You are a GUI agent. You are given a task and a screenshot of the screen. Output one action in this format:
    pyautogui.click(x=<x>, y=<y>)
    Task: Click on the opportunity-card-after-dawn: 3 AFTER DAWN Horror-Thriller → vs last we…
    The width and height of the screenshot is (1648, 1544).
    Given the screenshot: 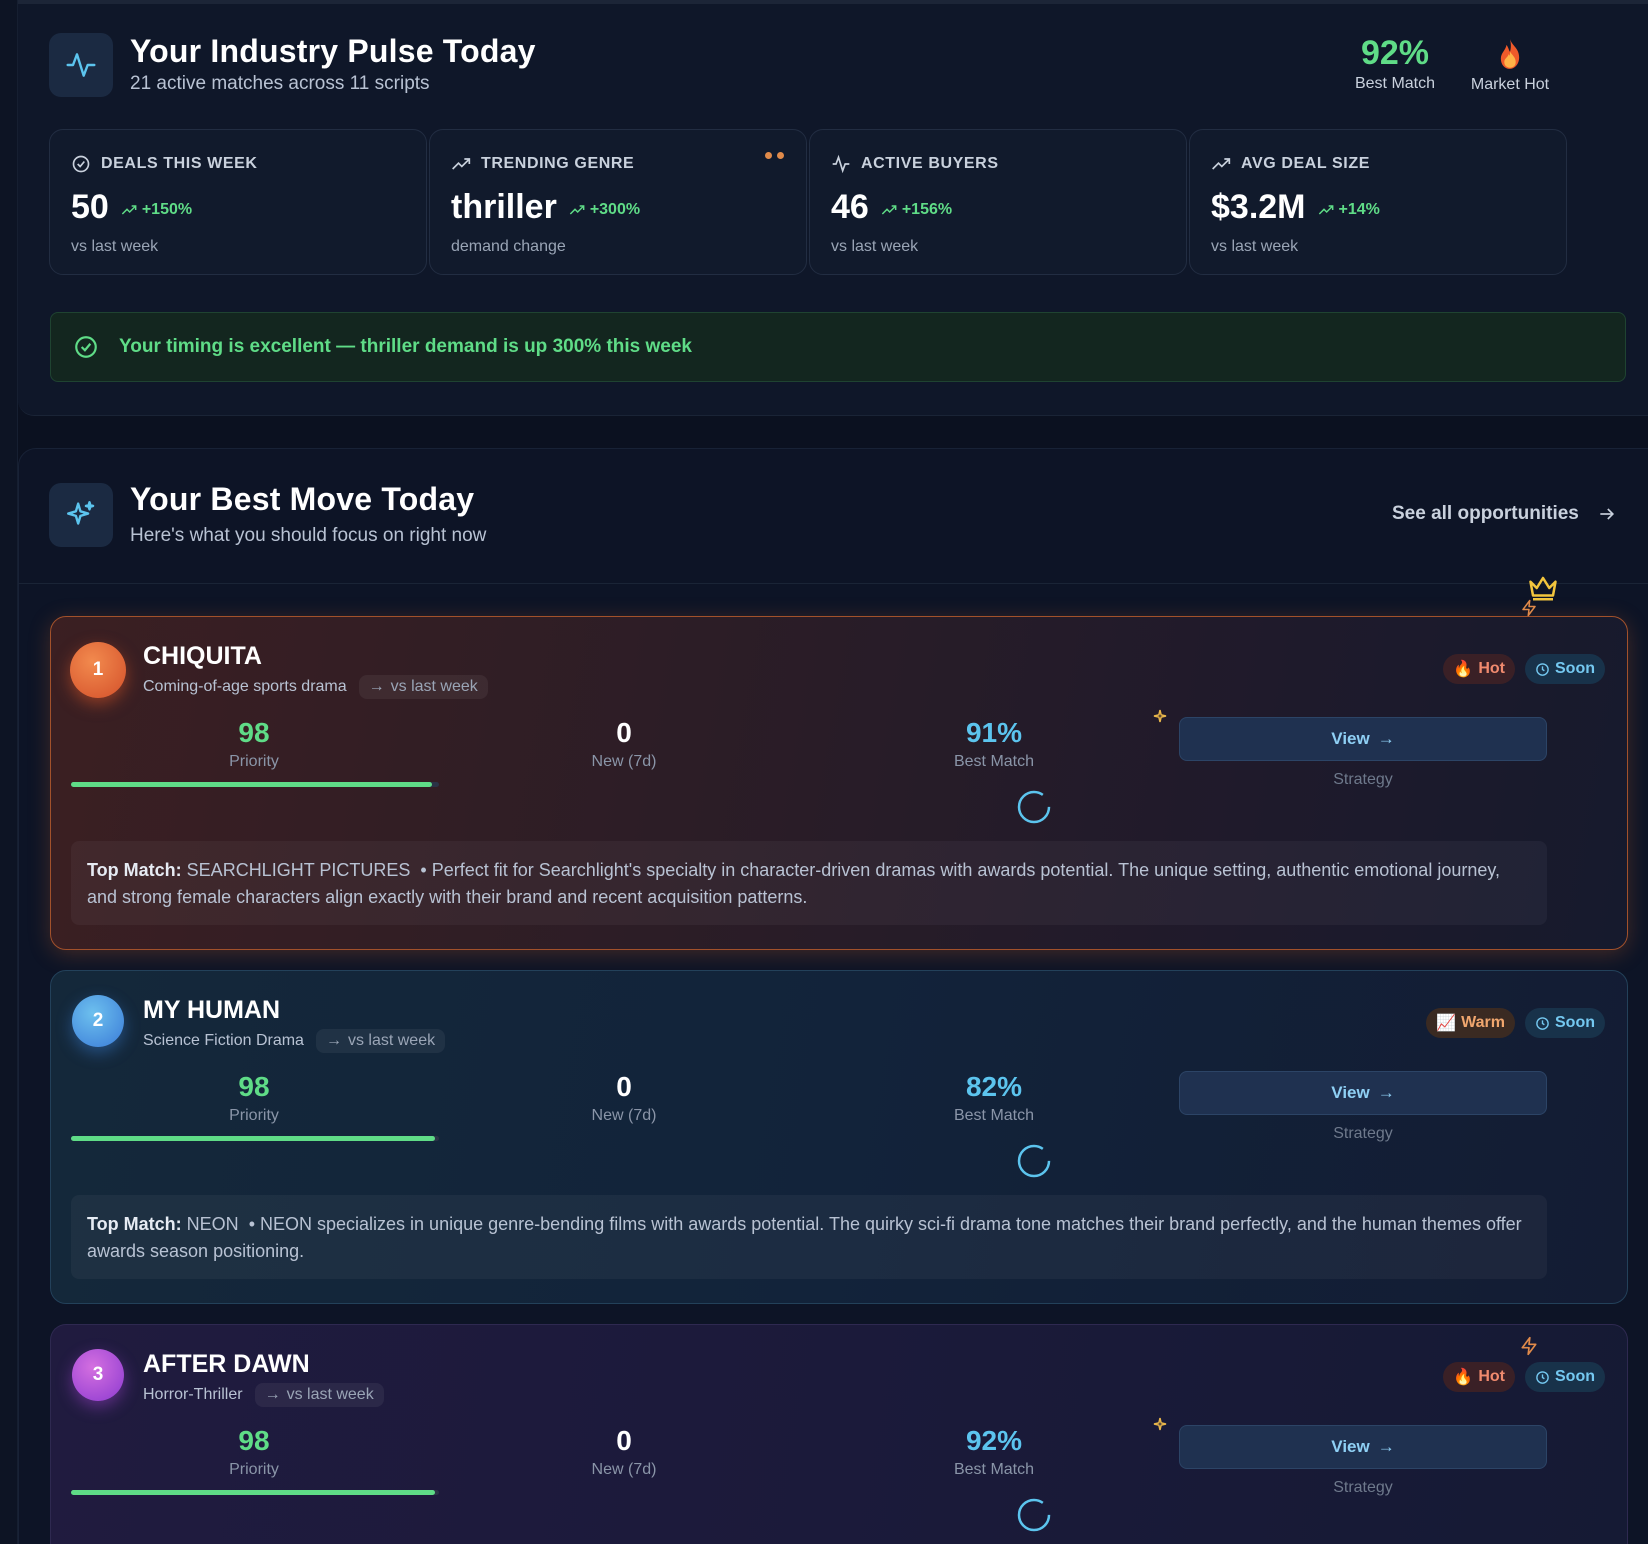 What is the action you would take?
    pyautogui.click(x=839, y=1434)
    